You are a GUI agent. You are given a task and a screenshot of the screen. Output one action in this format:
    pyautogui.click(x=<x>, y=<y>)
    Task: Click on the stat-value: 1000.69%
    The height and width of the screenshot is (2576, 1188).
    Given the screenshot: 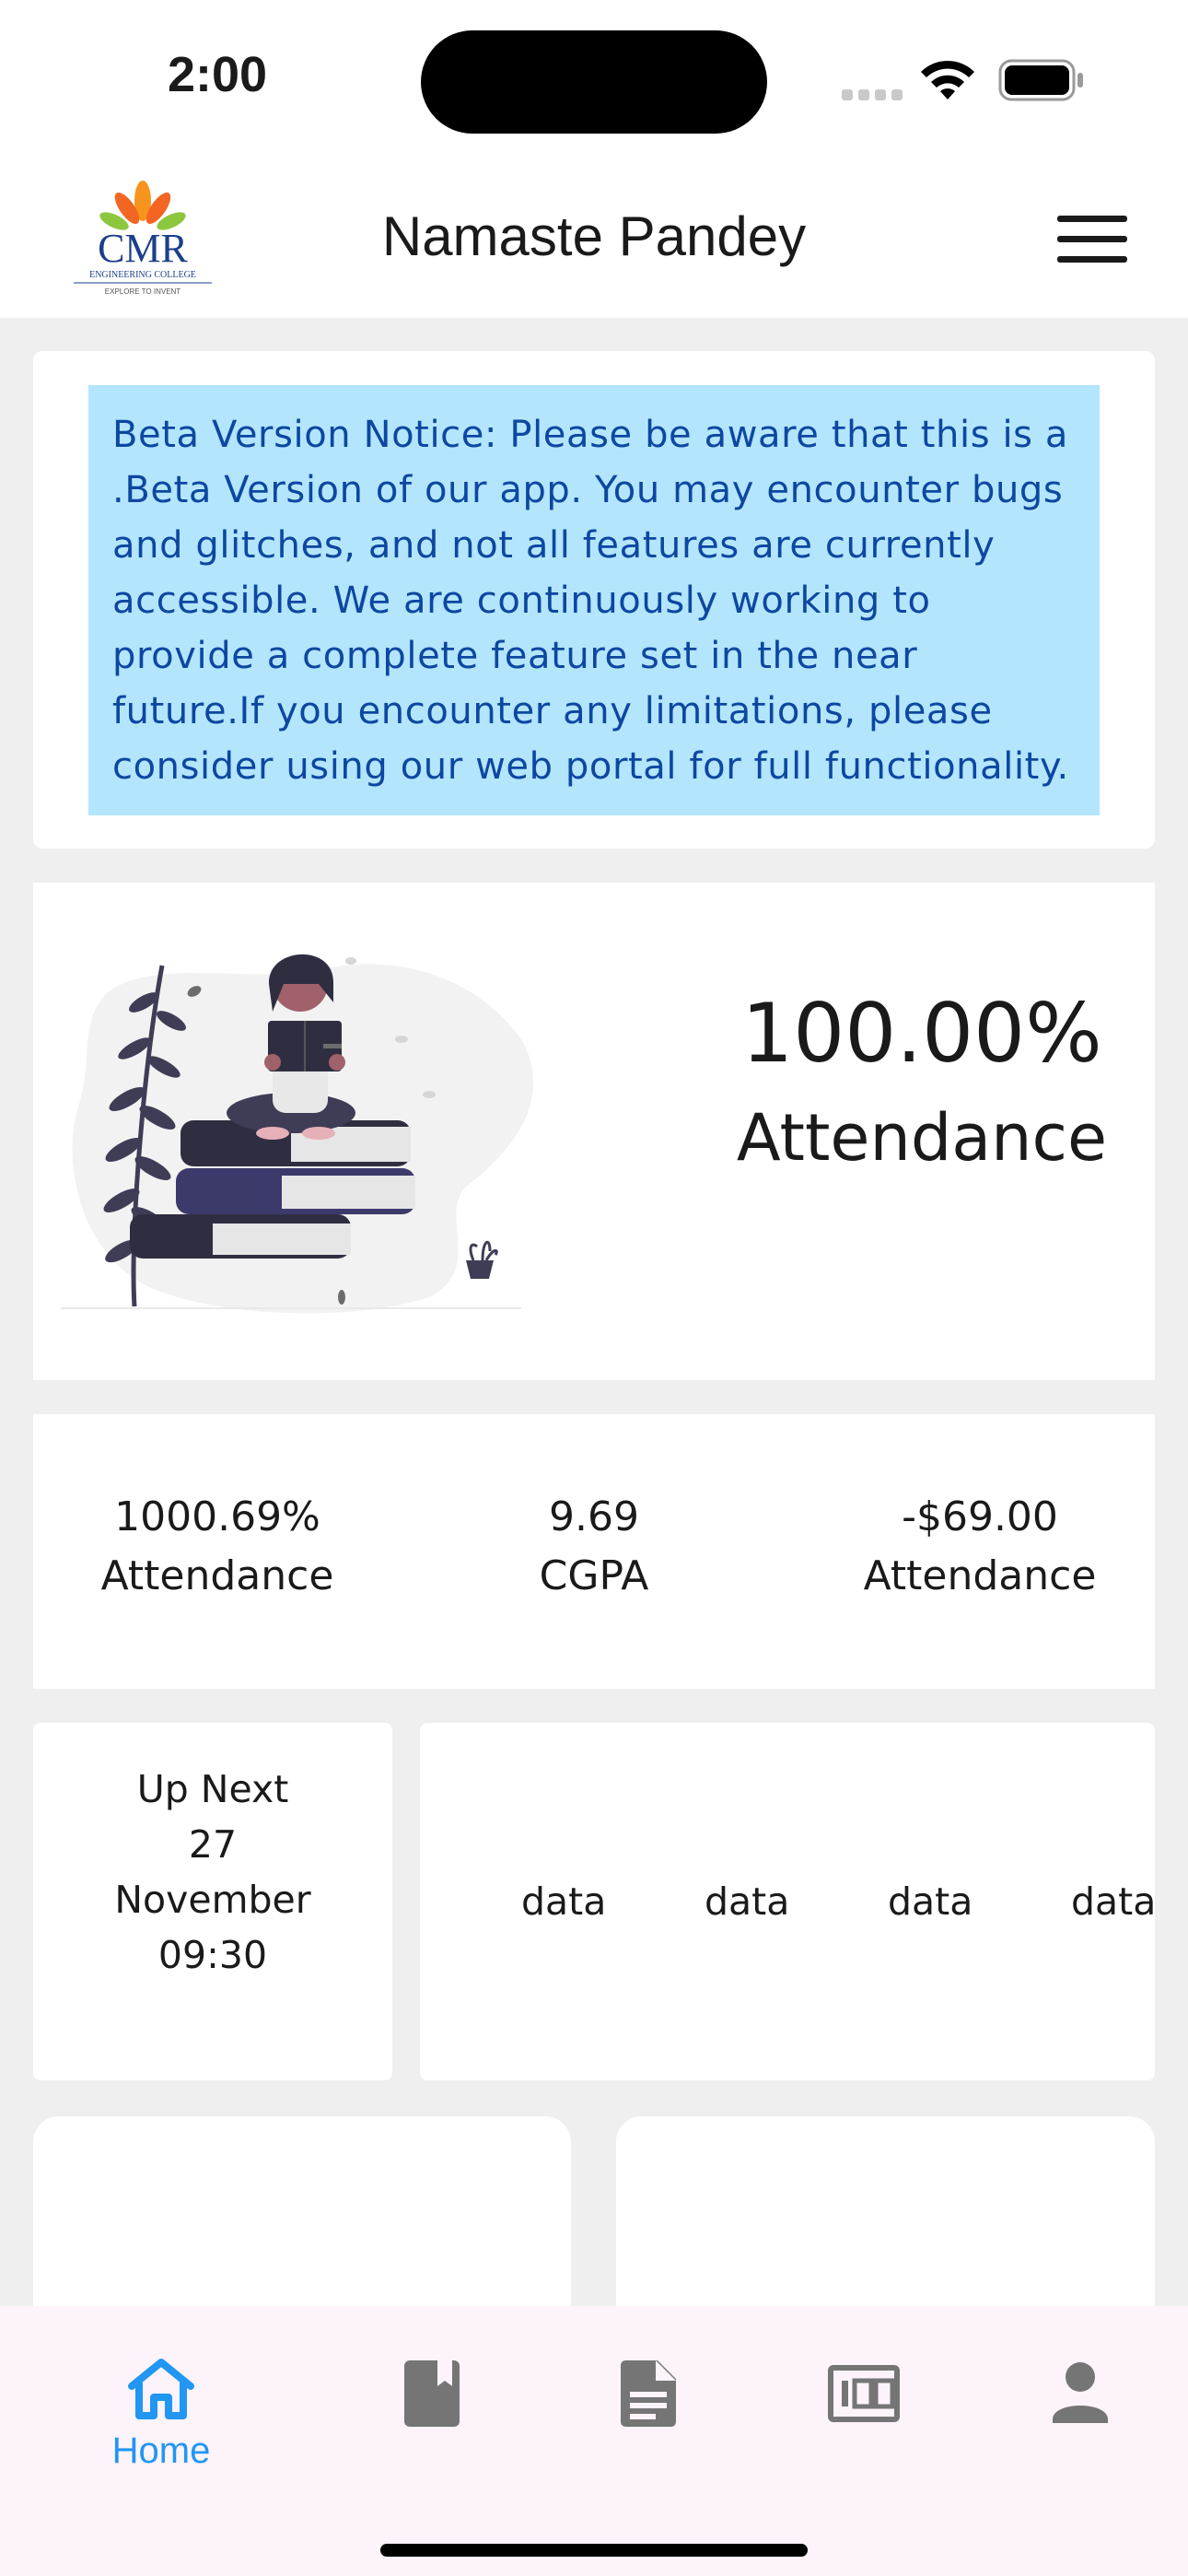 What is the action you would take?
    pyautogui.click(x=217, y=1516)
    